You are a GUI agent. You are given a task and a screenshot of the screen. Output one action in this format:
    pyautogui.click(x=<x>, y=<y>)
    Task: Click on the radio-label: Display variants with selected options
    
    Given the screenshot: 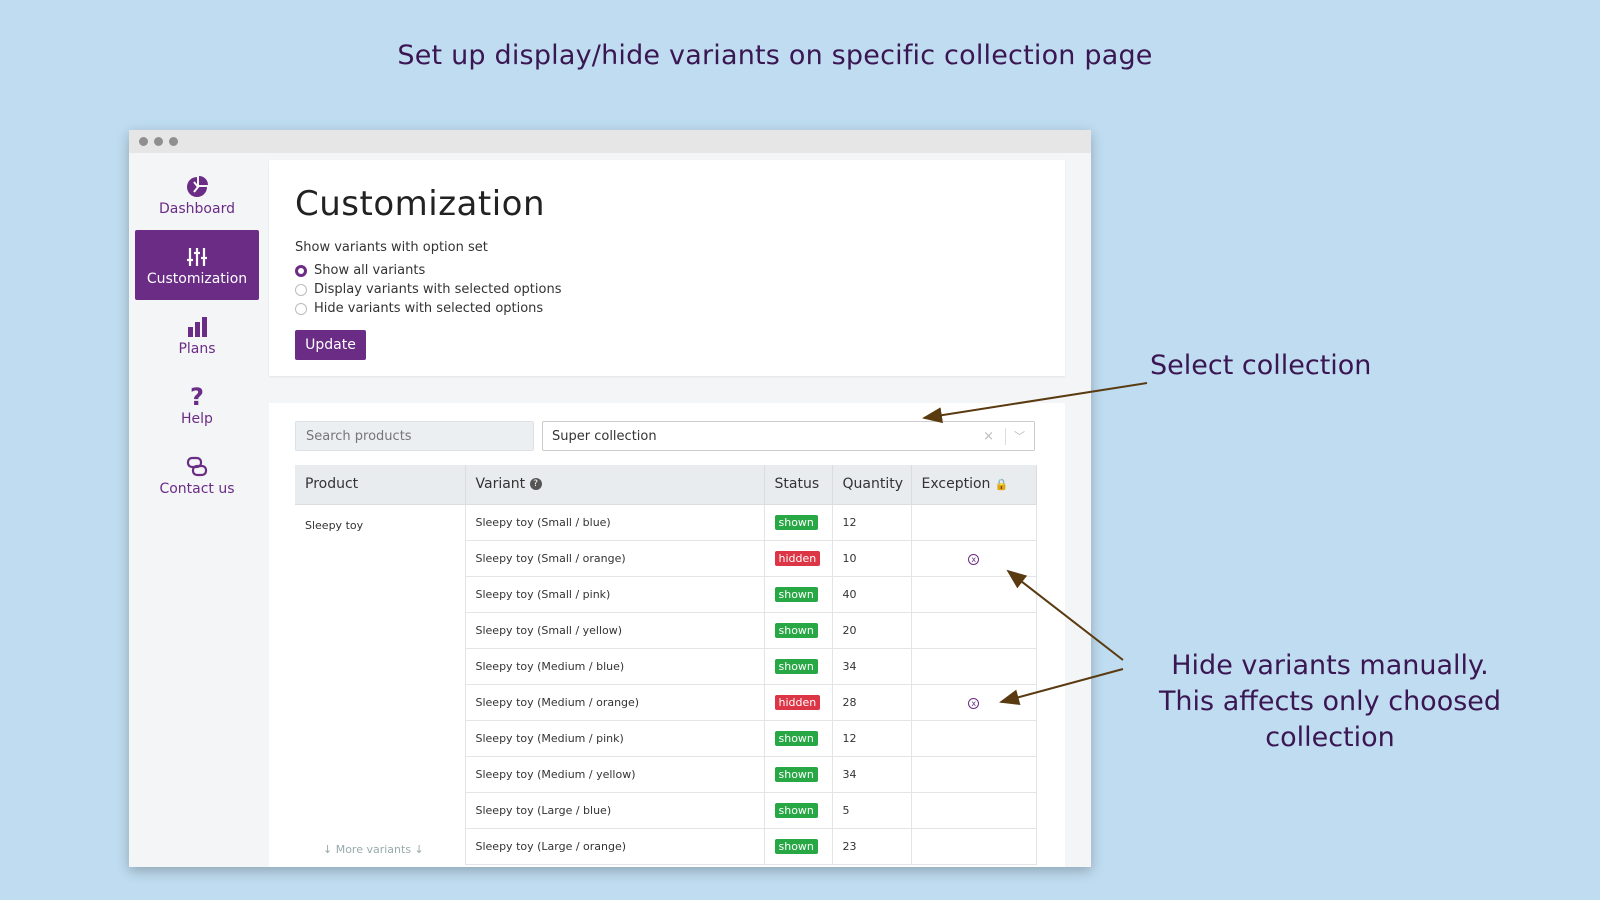 What is the action you would take?
    pyautogui.click(x=438, y=289)
    